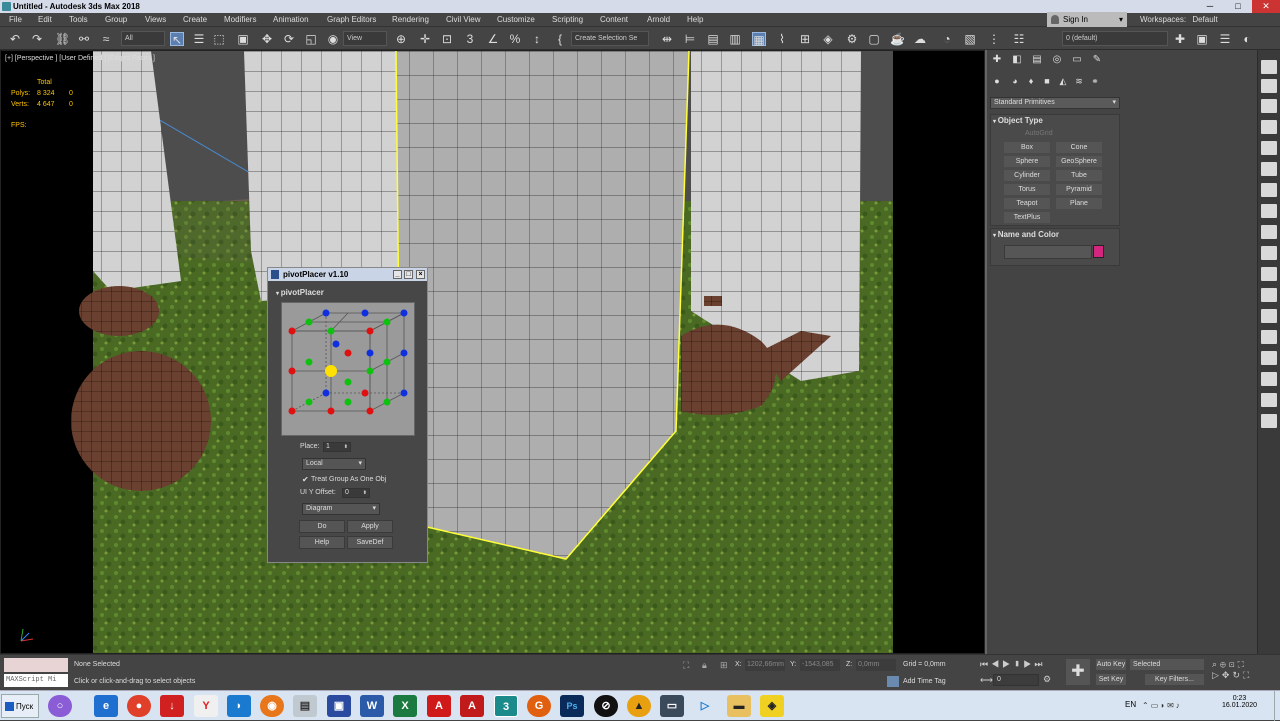 The image size is (1280, 721). What do you see at coordinates (1039, 133) in the screenshot?
I see `autogrid-checkbox: AutoGrid` at bounding box center [1039, 133].